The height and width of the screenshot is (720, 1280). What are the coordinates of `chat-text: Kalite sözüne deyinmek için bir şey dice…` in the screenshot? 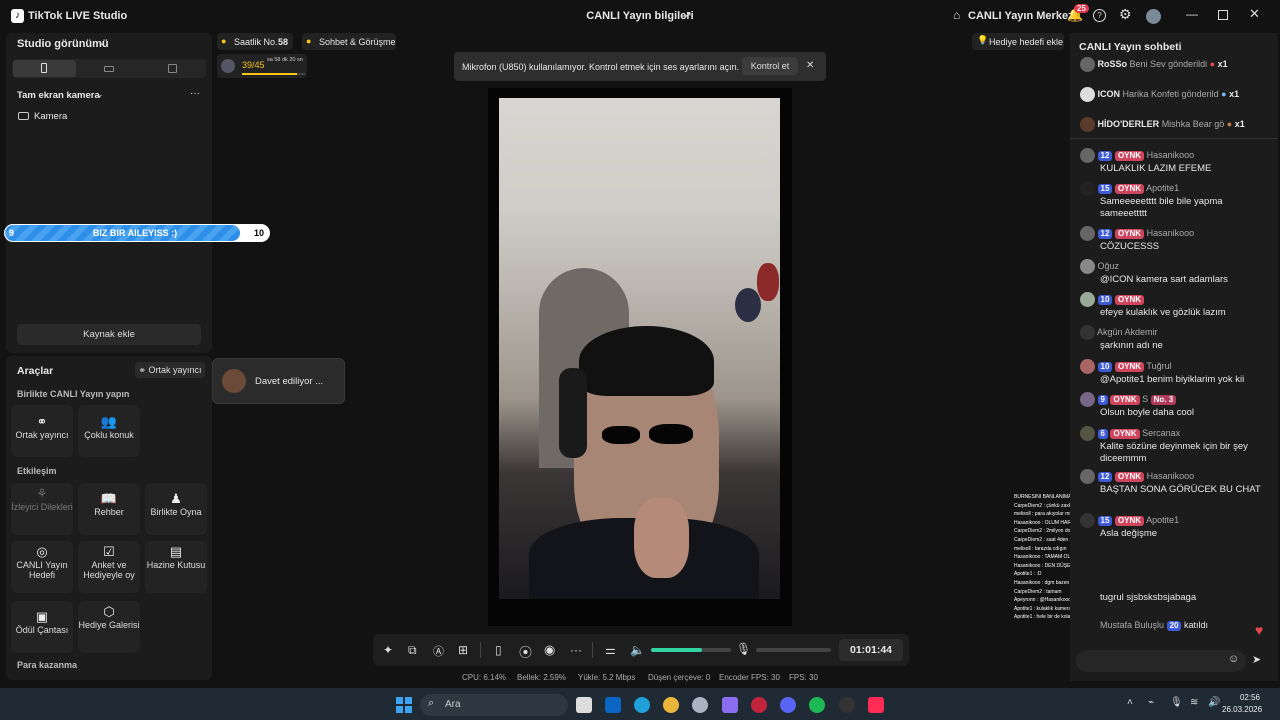 It's located at (1174, 452).